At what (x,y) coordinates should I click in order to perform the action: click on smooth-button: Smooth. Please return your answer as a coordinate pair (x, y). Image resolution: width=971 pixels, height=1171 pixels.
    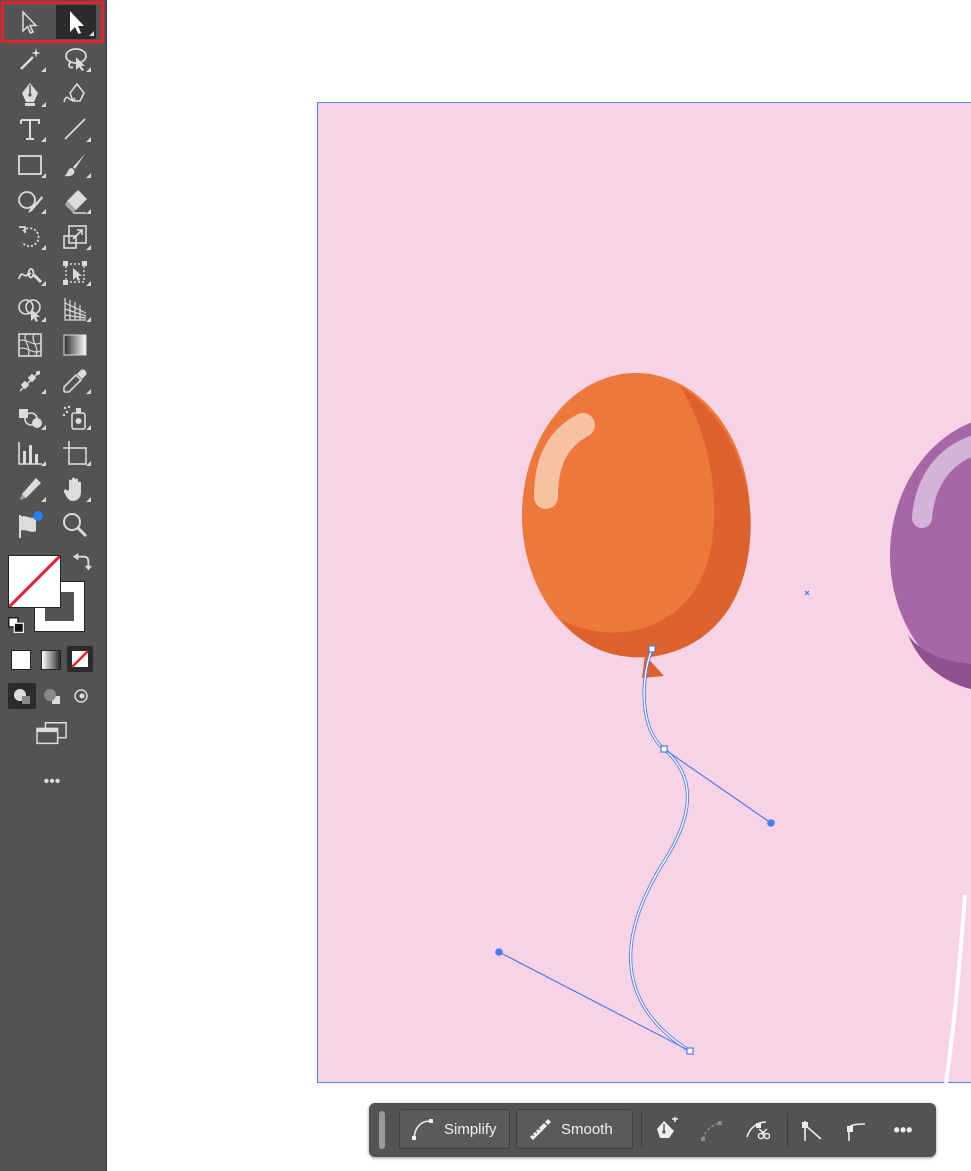
    Looking at the image, I should click on (574, 1129).